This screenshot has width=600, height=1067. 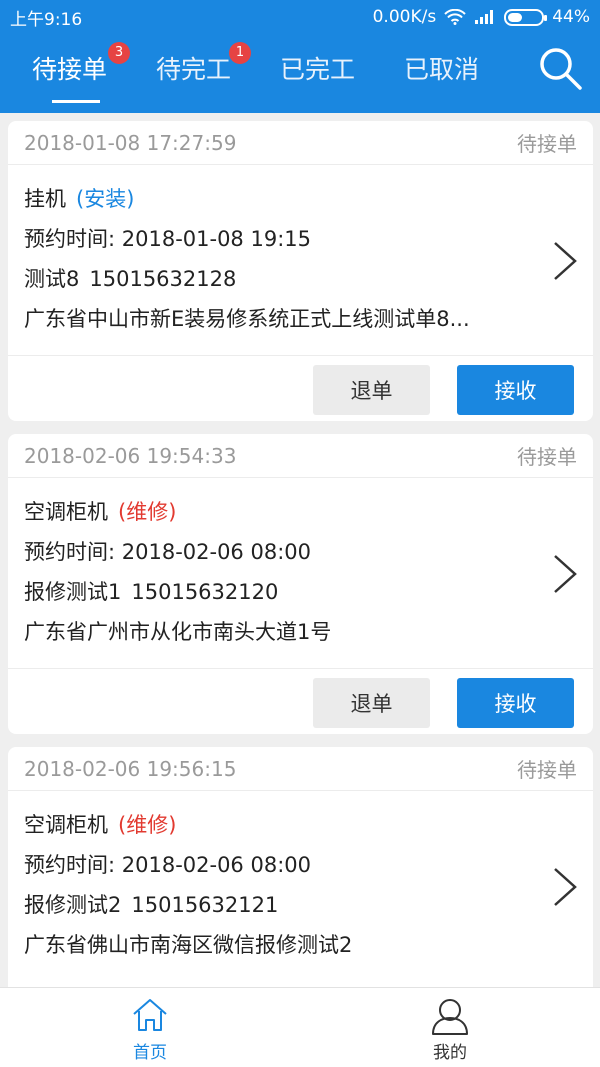 I want to click on active-tab-indicator, so click(x=76, y=101).